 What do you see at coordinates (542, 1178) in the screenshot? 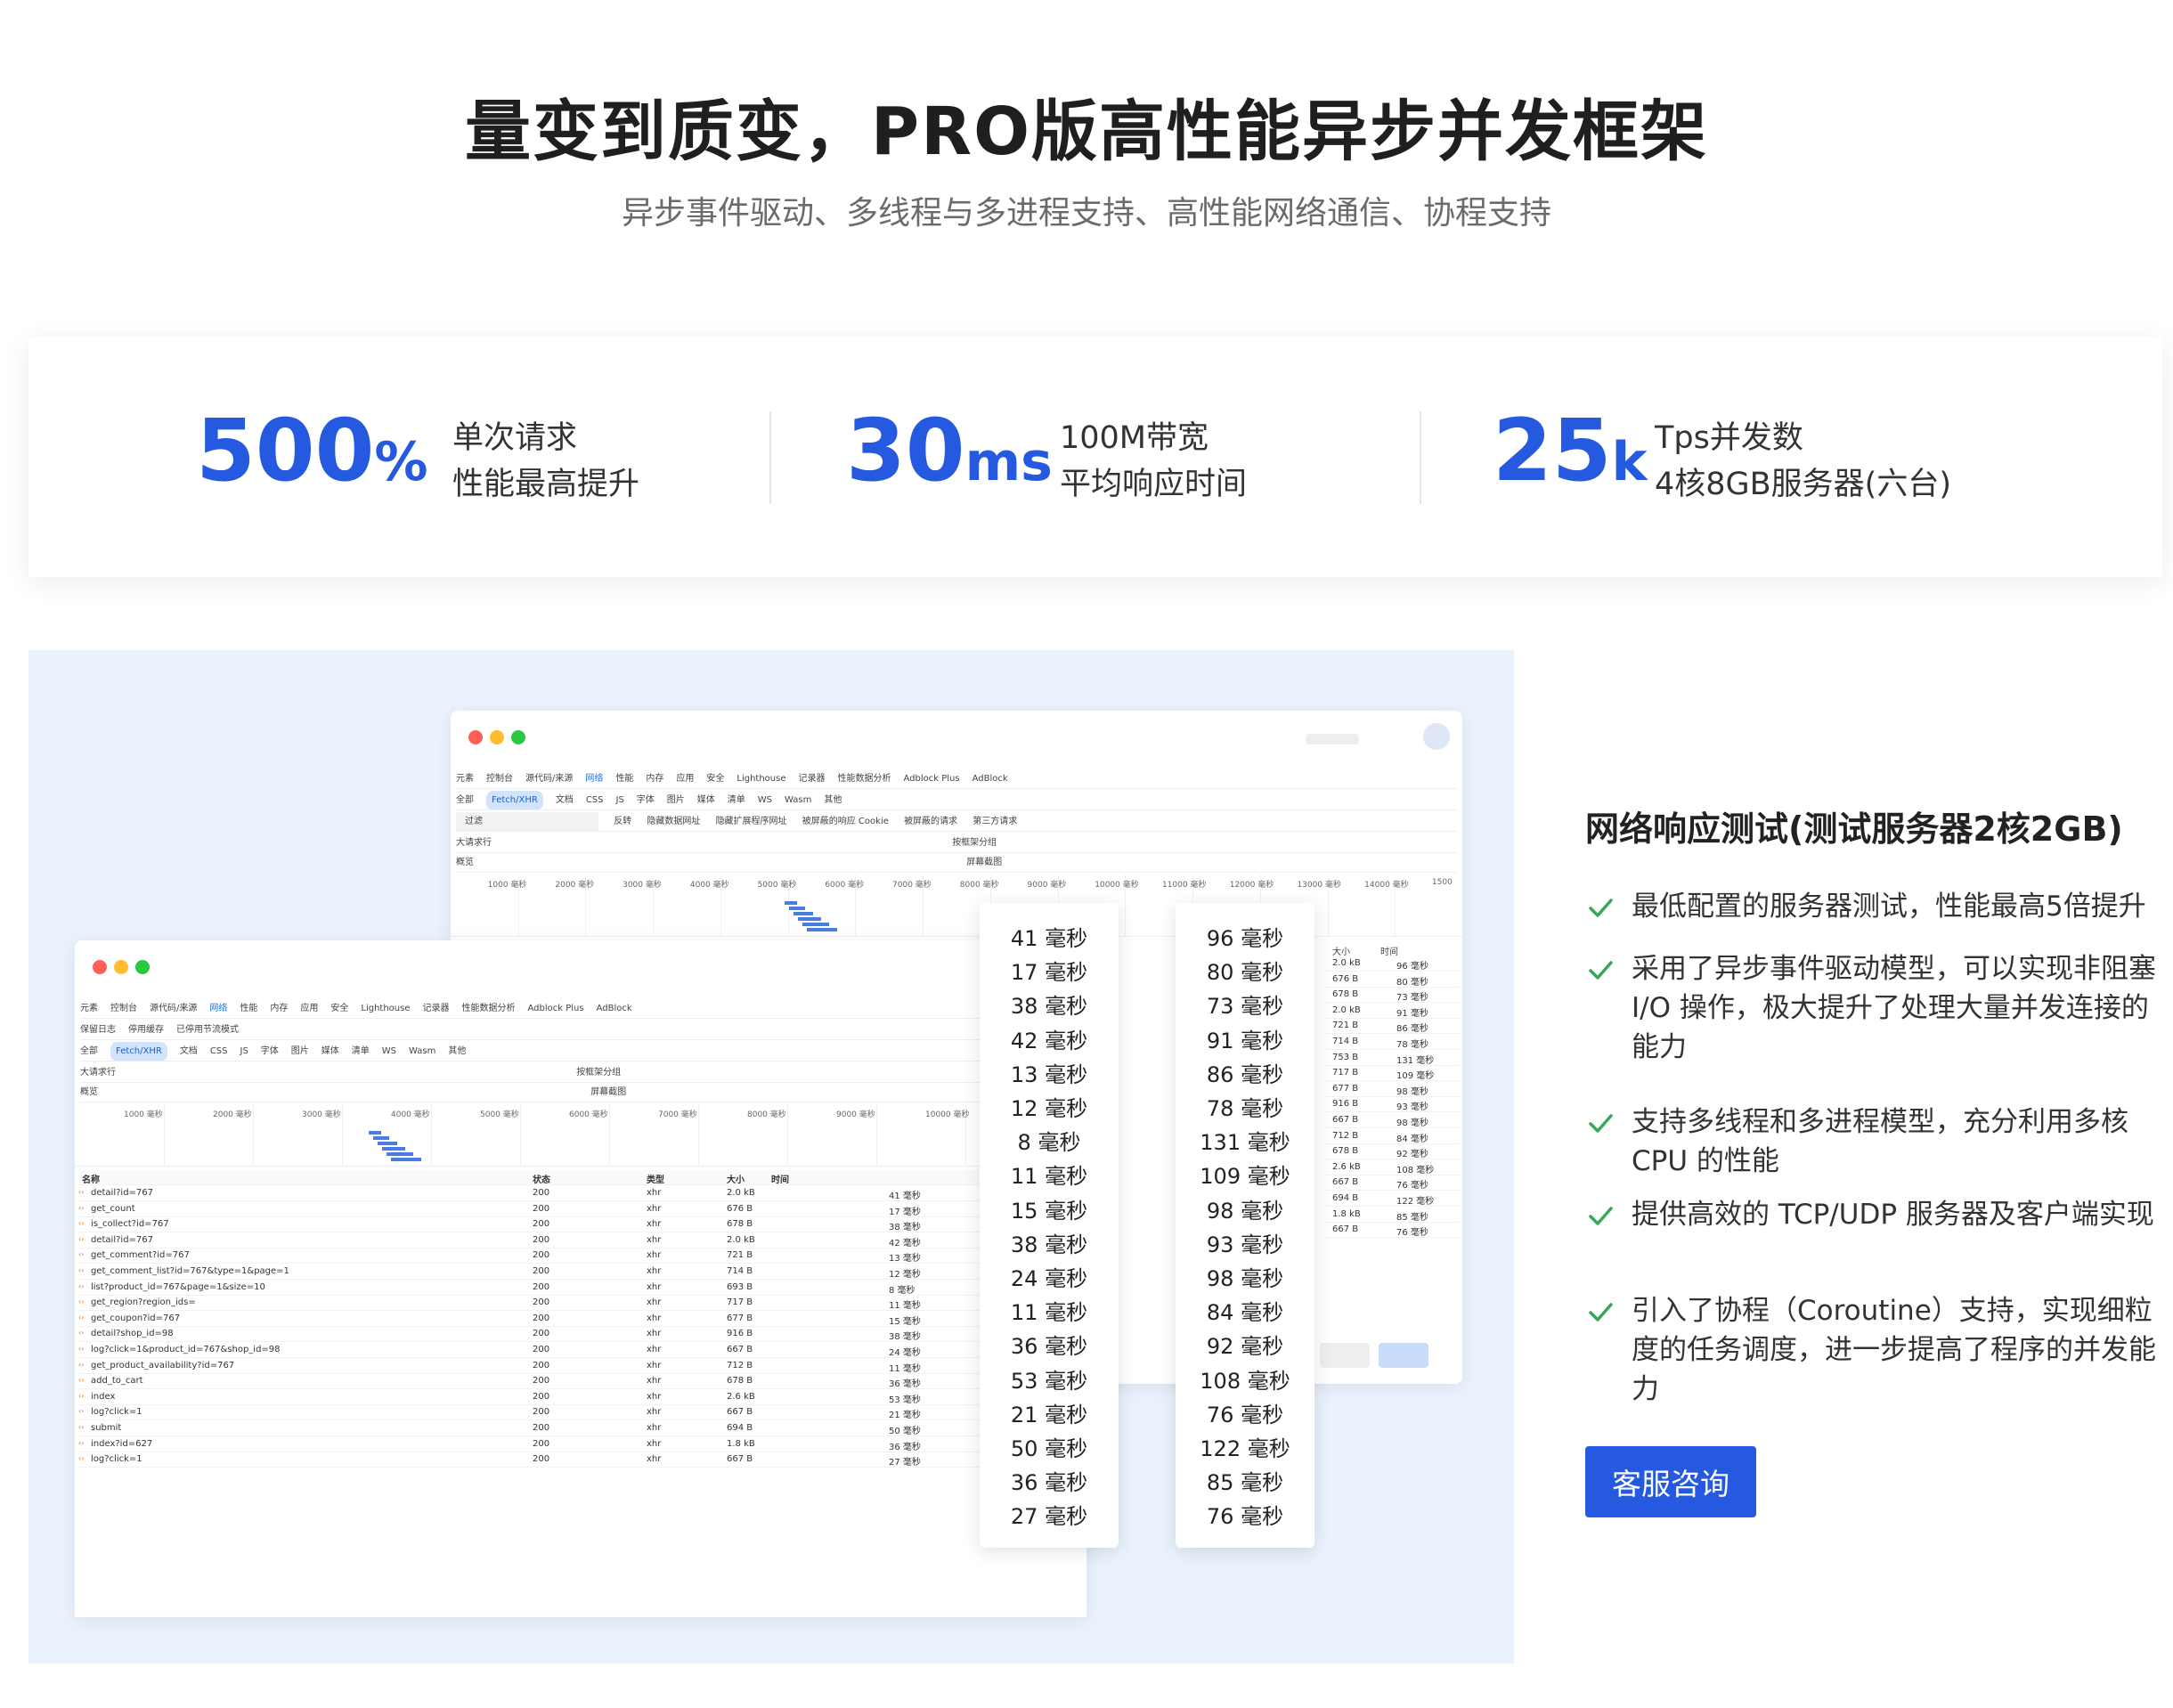
I see `column-status: 状态` at bounding box center [542, 1178].